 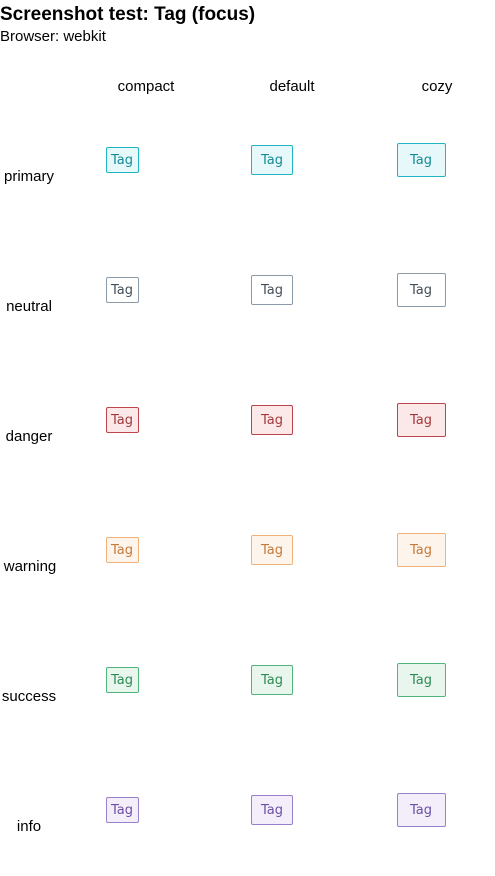 I want to click on tag-success-cozy: Tag, so click(x=421, y=680).